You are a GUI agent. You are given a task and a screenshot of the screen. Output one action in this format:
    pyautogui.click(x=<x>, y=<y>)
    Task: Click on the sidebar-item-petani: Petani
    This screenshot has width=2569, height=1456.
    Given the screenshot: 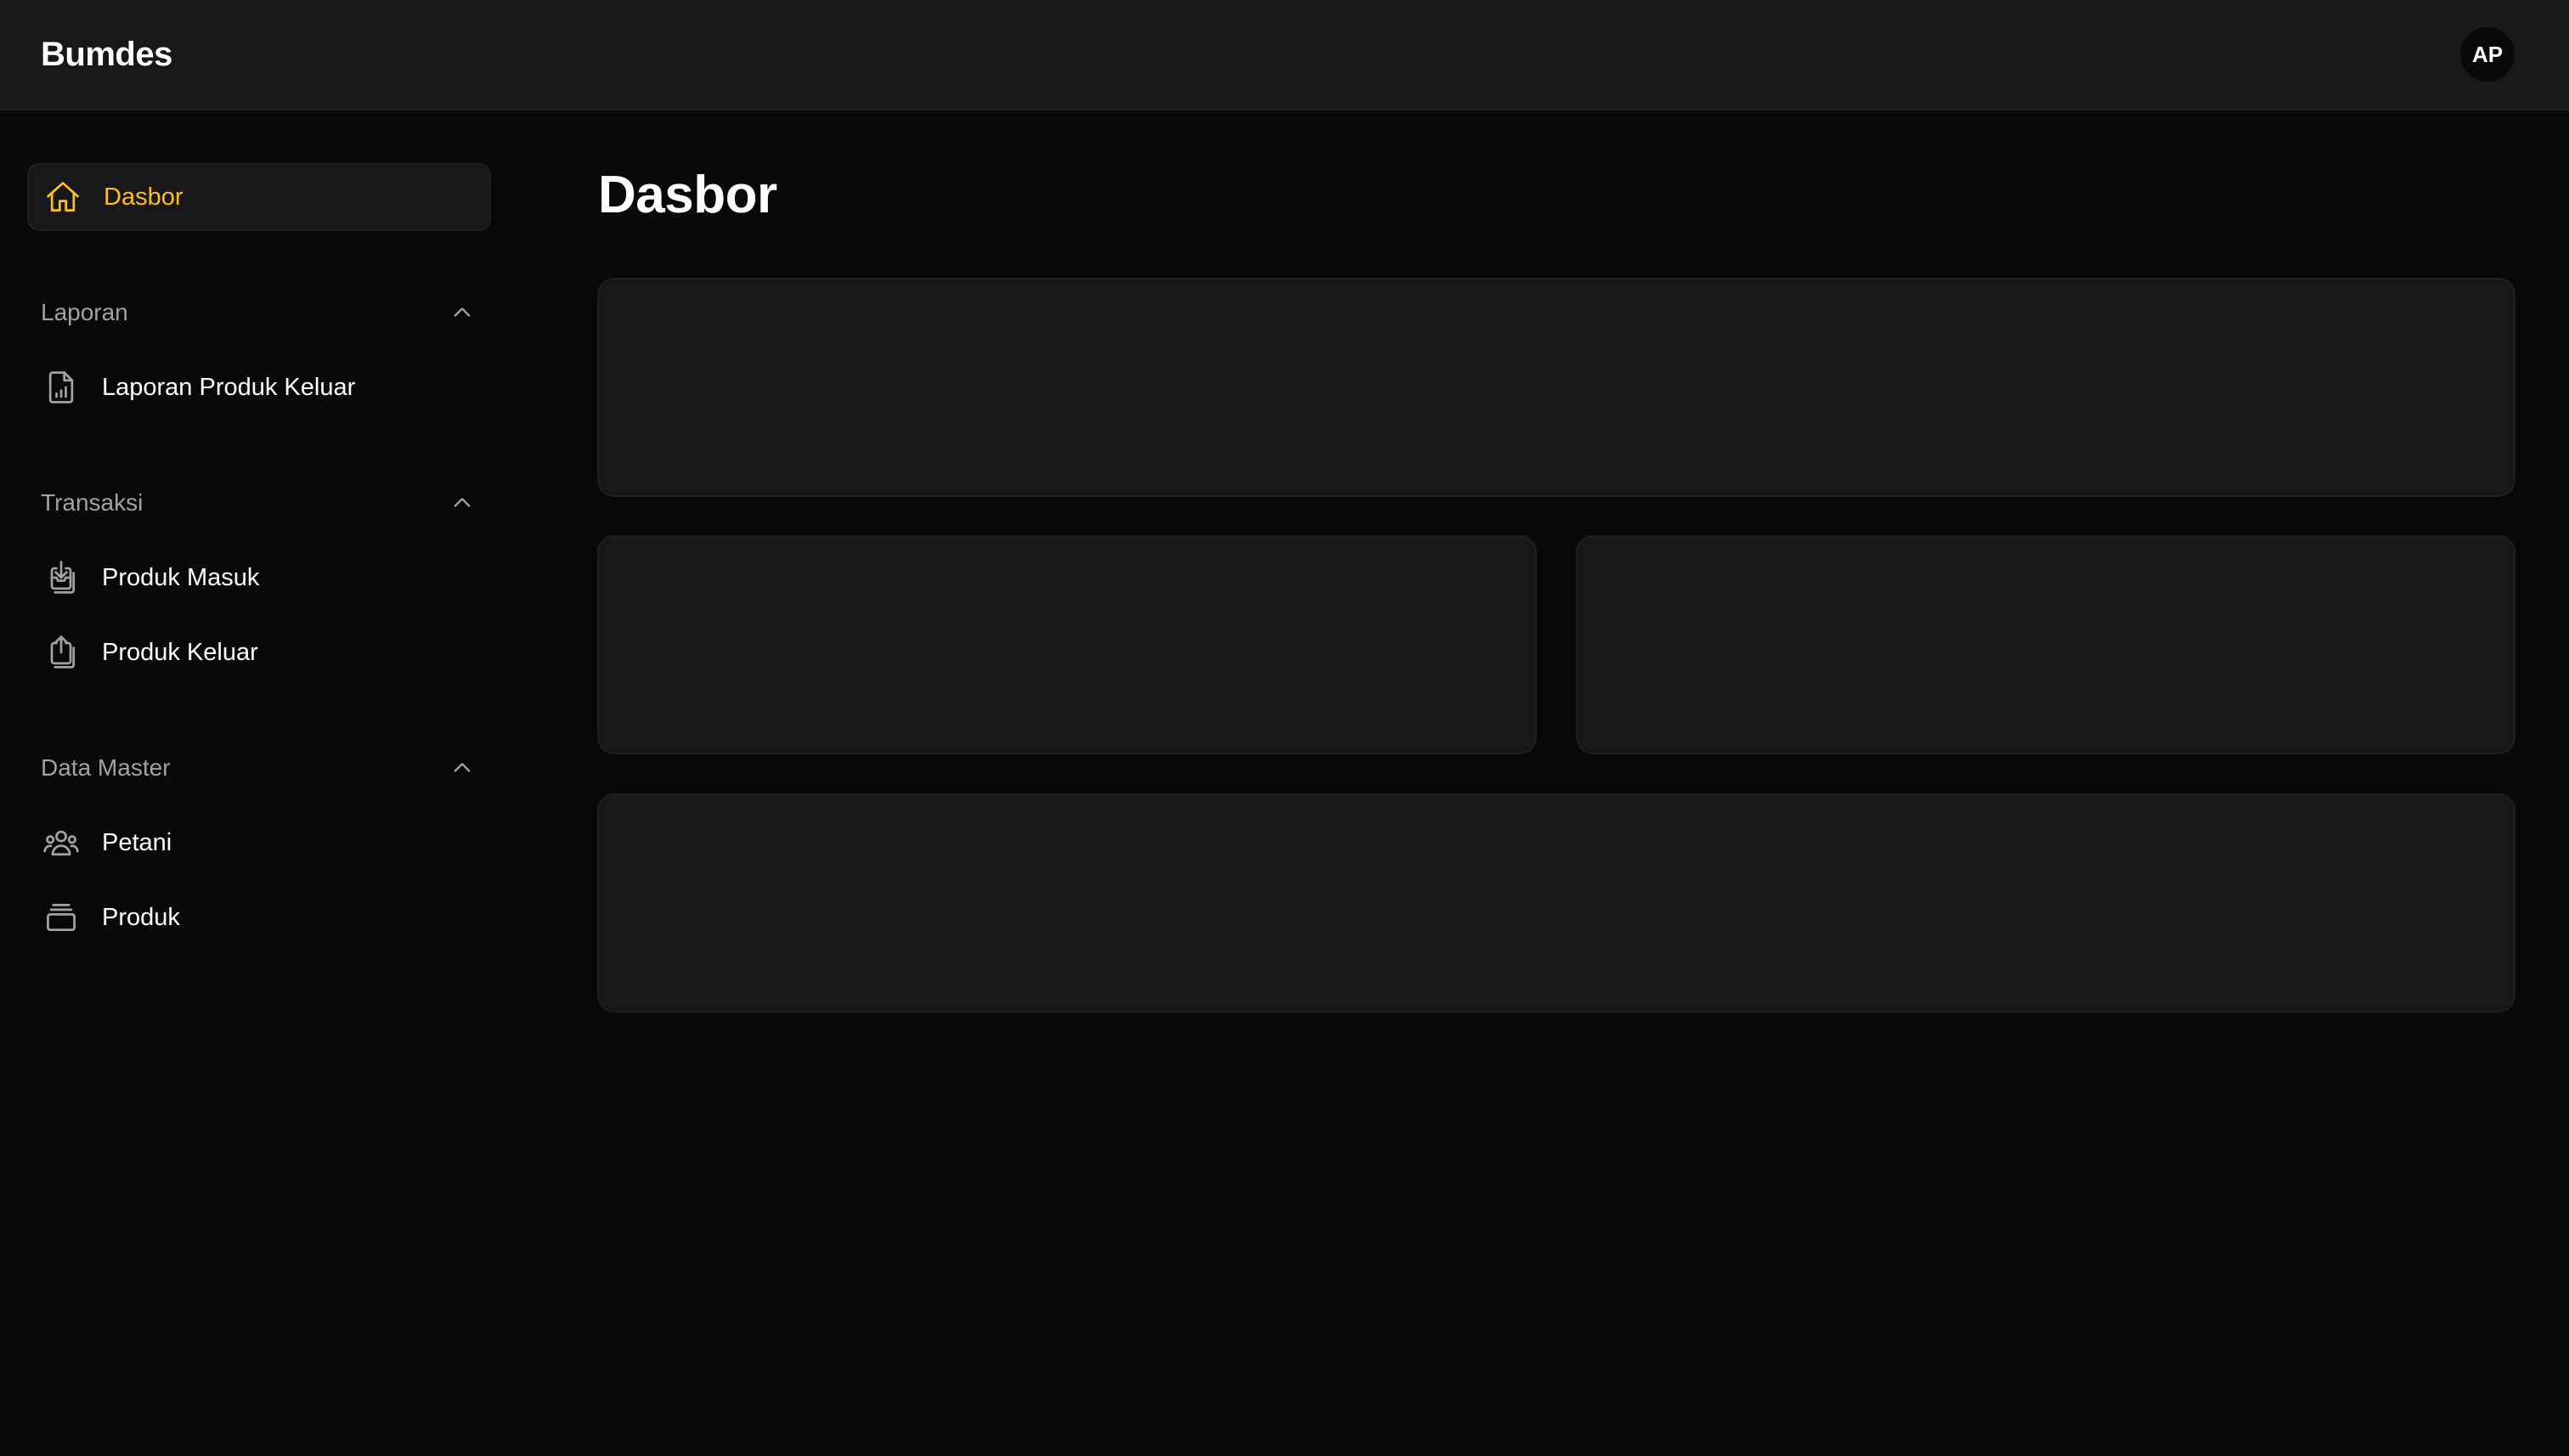 What is the action you would take?
    pyautogui.click(x=259, y=843)
    